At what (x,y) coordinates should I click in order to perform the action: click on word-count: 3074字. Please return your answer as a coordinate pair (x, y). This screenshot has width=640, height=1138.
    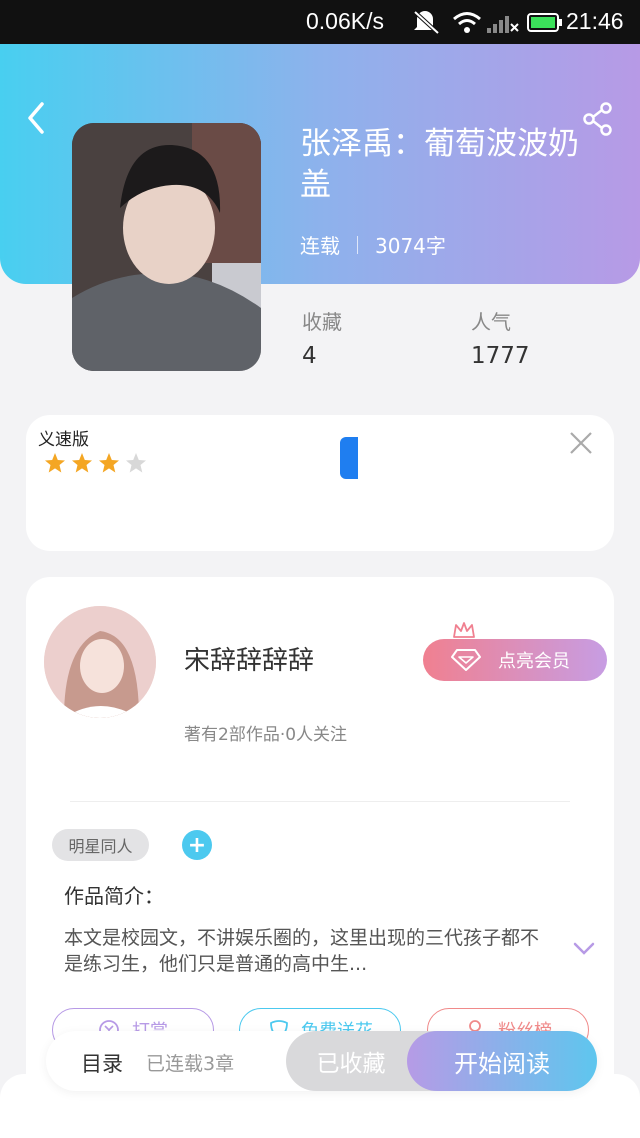
    Looking at the image, I should click on (410, 246).